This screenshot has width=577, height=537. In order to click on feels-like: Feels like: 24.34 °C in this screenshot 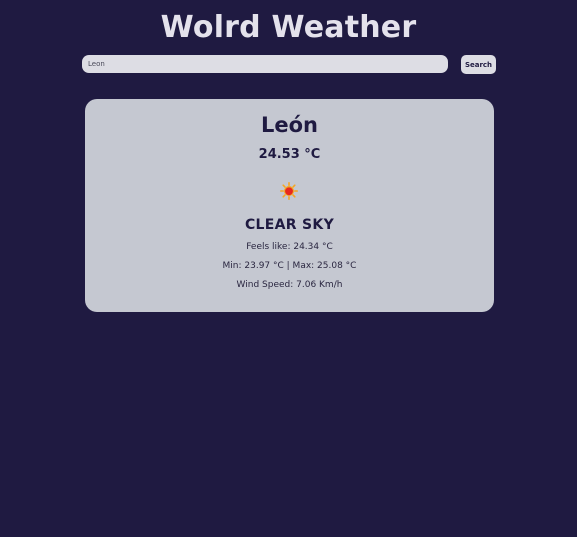, I will do `click(289, 247)`.